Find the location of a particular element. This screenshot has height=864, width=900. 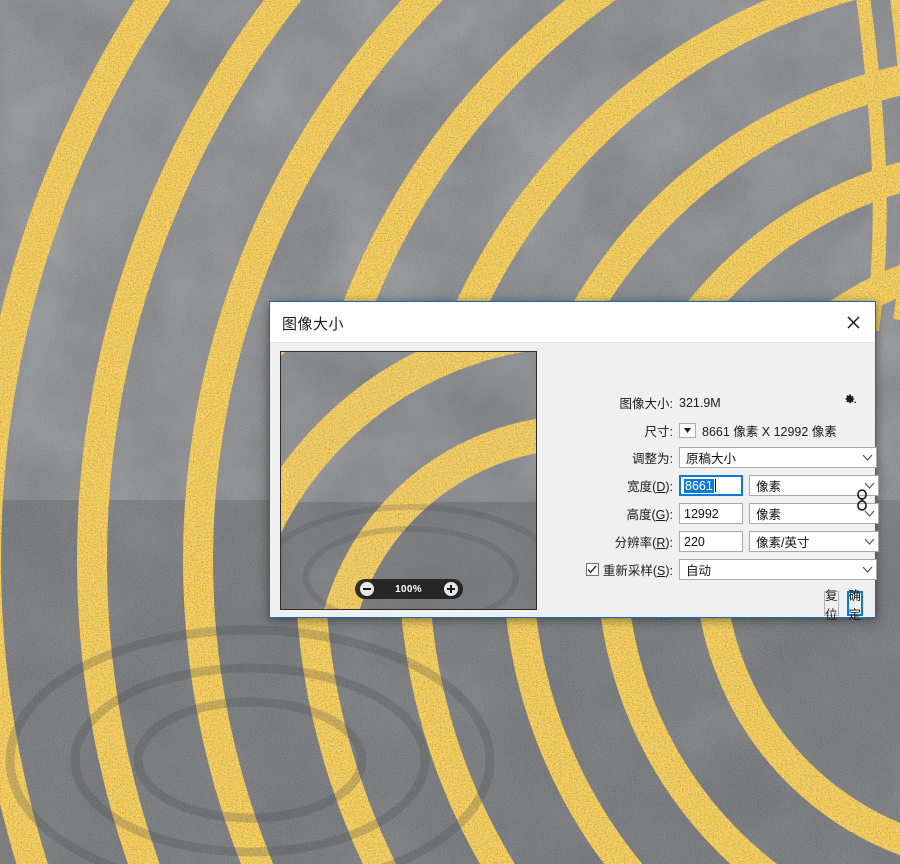

dimensions-readout: 尺寸: 8661 像素 X 12992 像素 is located at coordinates (712, 430).